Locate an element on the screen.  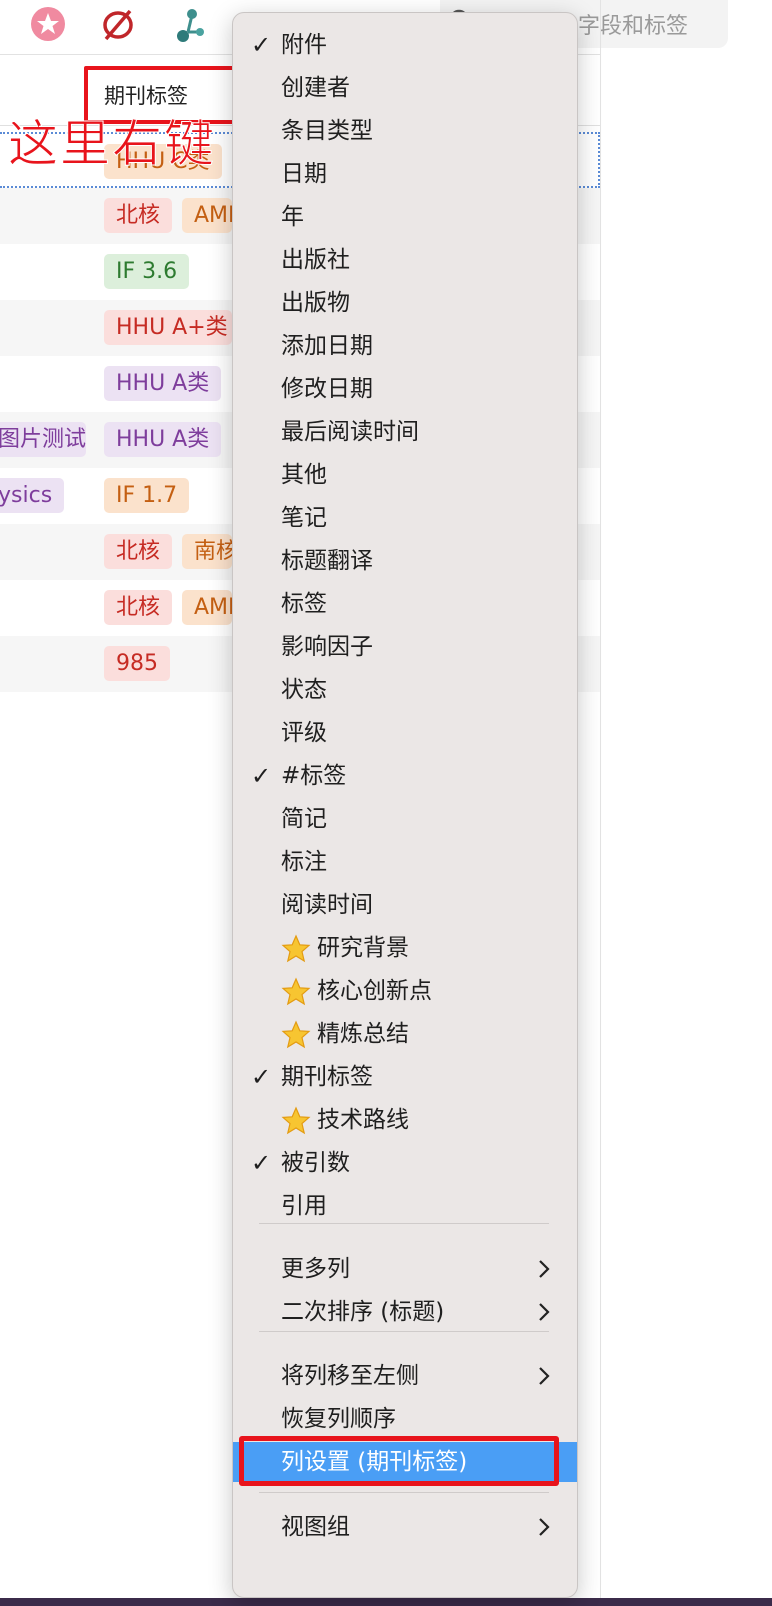
menu-item-label: 条目类型 is located at coordinates (327, 131).